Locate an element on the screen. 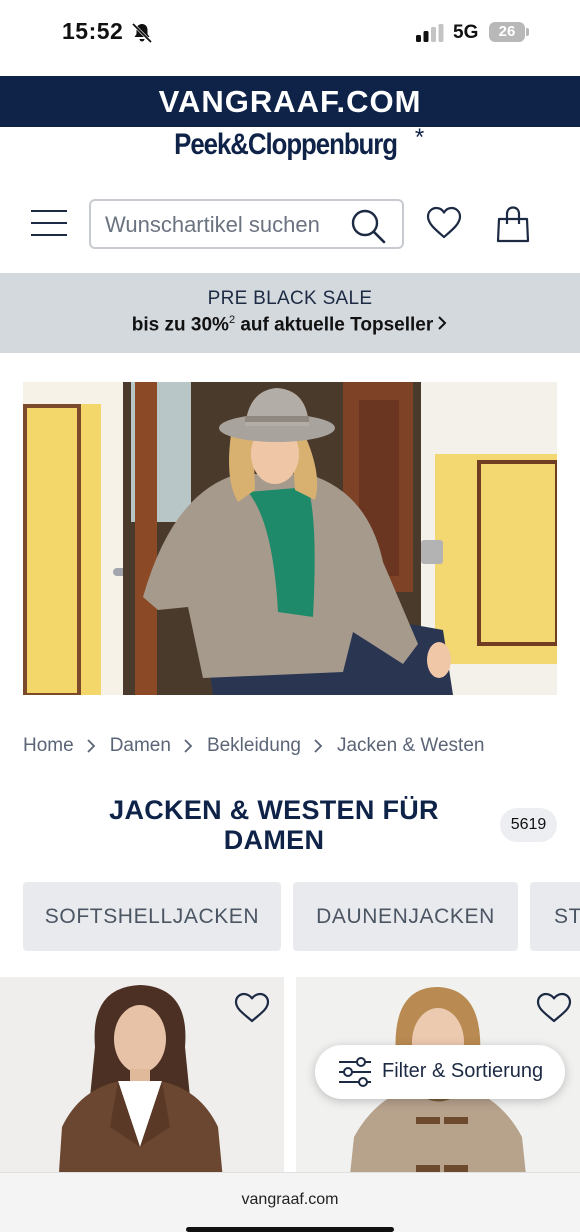  breadcrumb-current: Jacken & Westen is located at coordinates (411, 746).